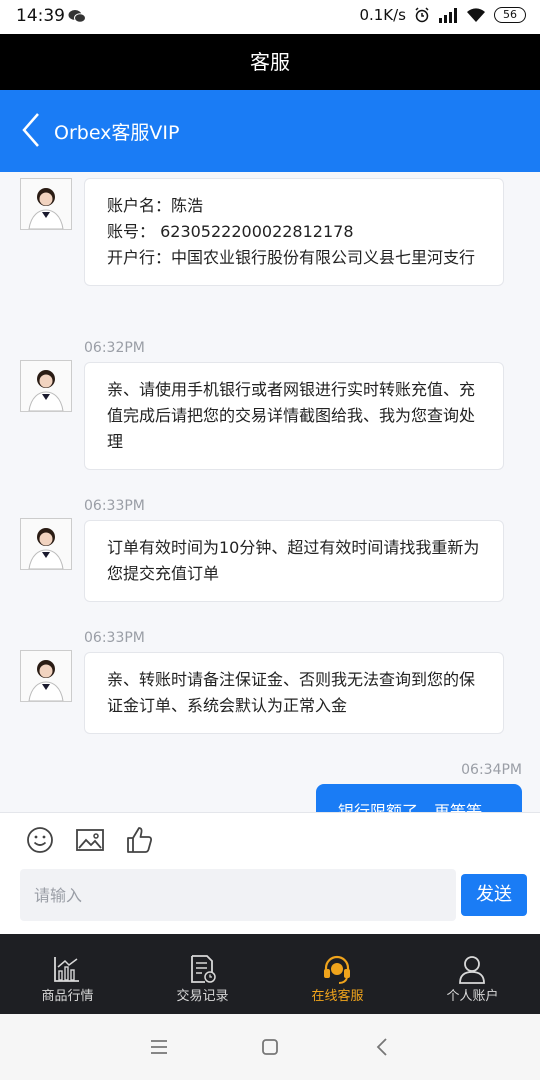 The height and width of the screenshot is (1080, 540). Describe the element at coordinates (67, 996) in the screenshot. I see `tab-label: 商品行情` at that location.